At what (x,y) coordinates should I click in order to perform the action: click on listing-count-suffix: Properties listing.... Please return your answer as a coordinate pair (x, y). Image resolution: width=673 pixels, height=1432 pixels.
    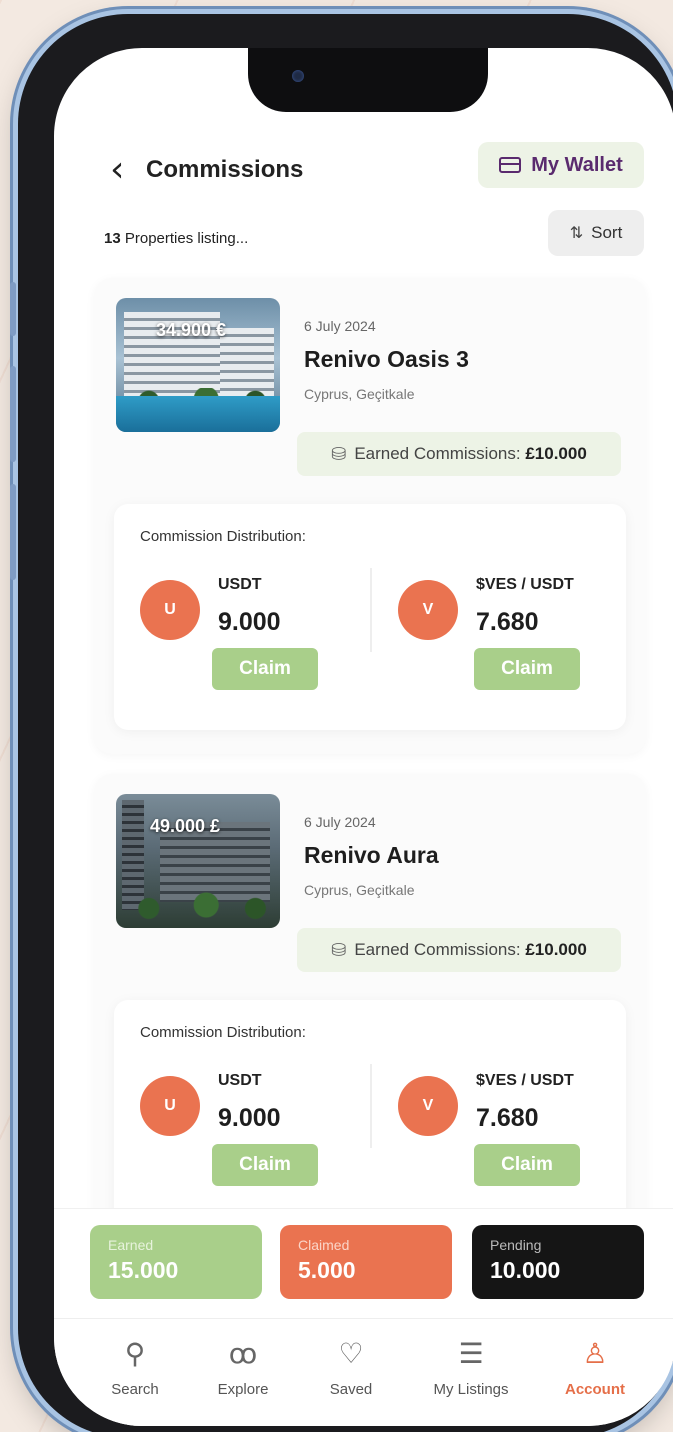
    Looking at the image, I should click on (186, 238).